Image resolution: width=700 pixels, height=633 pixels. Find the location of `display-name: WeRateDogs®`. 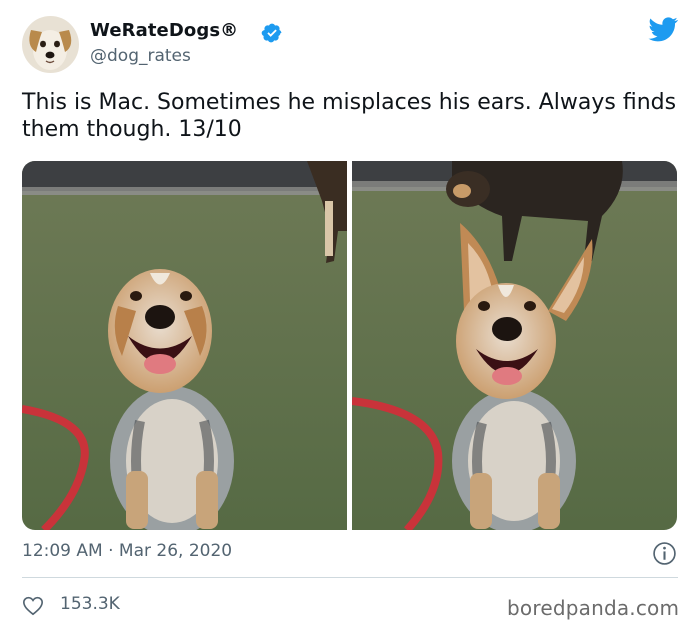

display-name: WeRateDogs® is located at coordinates (164, 30).